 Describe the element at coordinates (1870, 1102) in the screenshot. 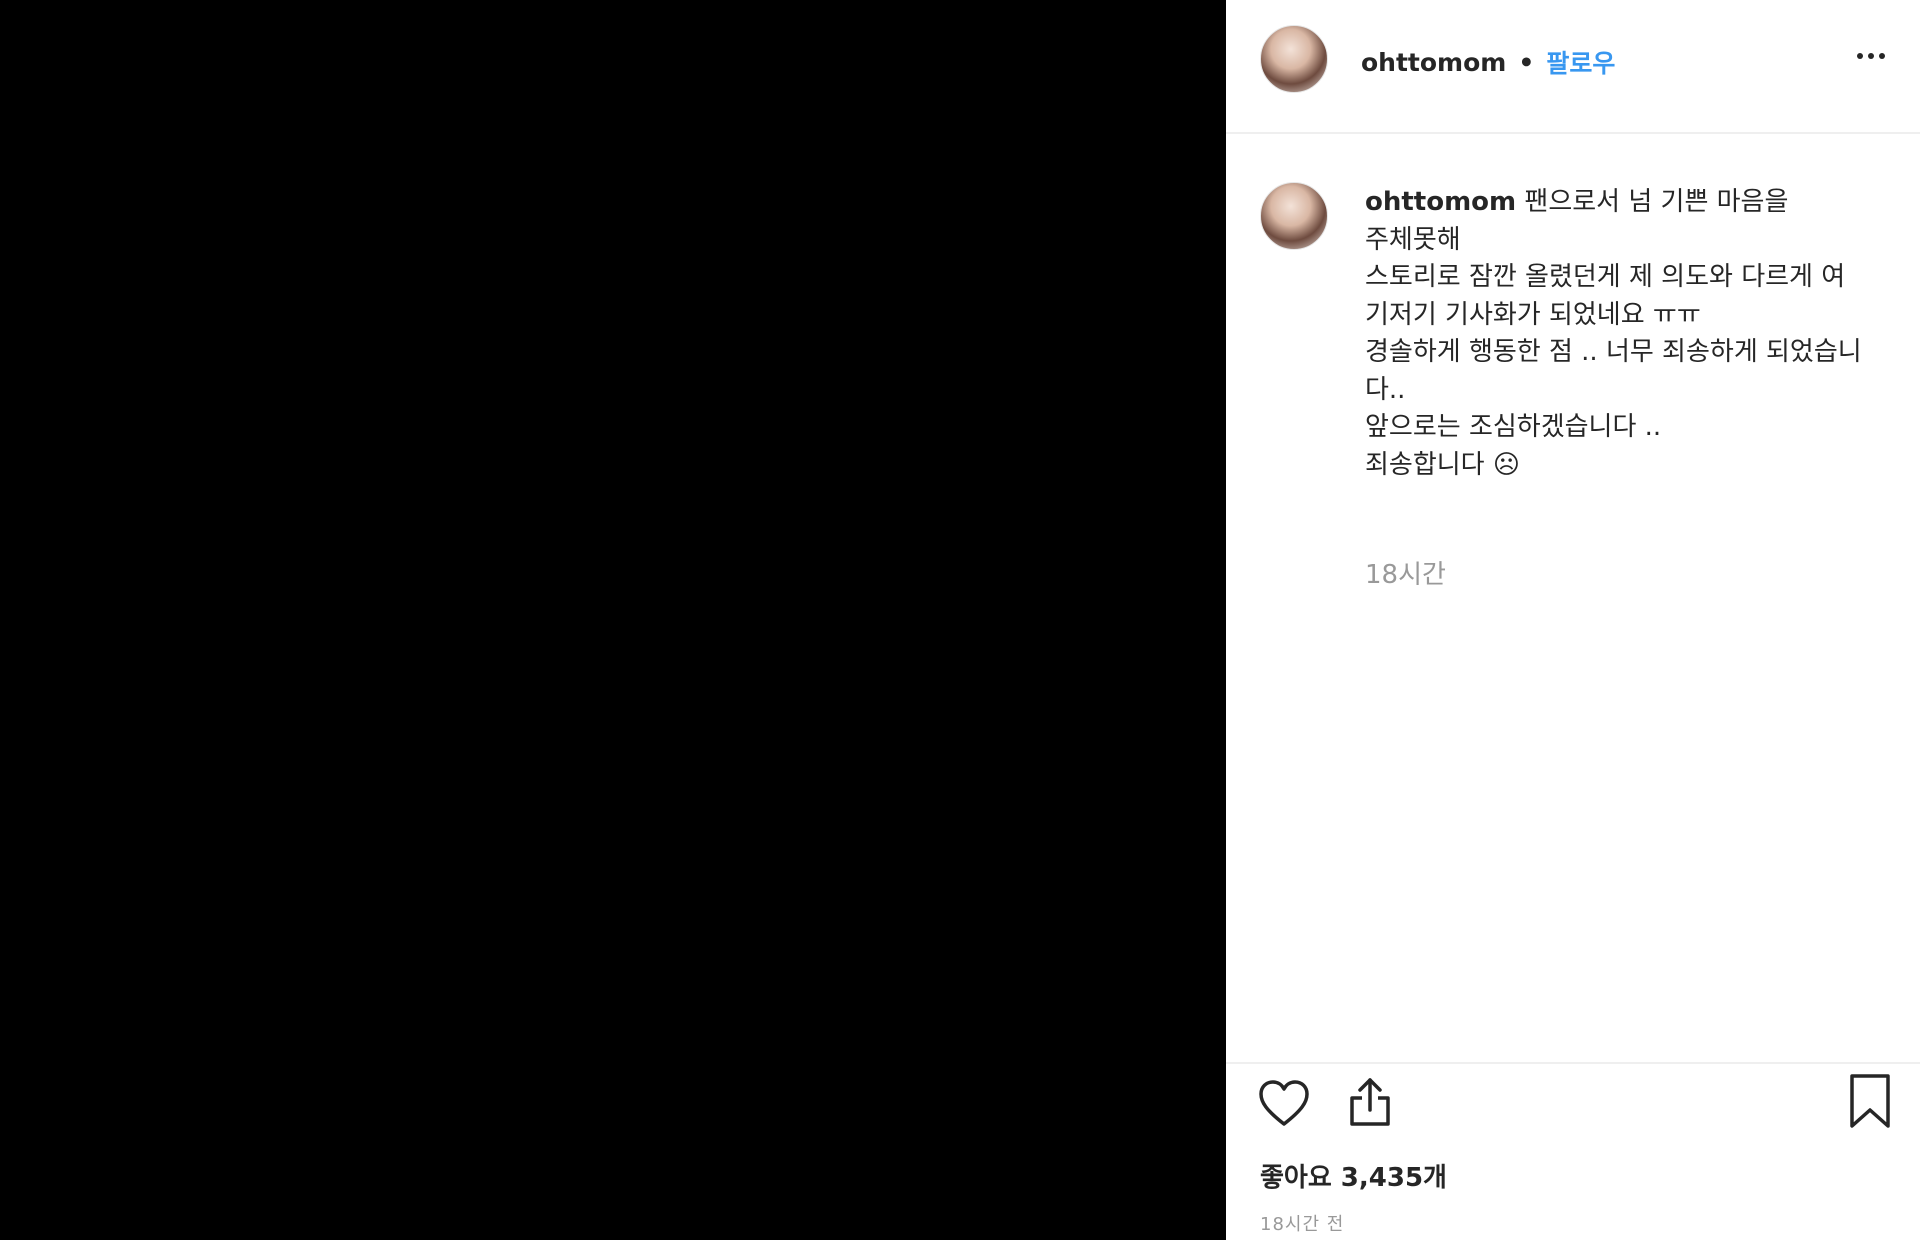

I see `bookmark-icon` at that location.